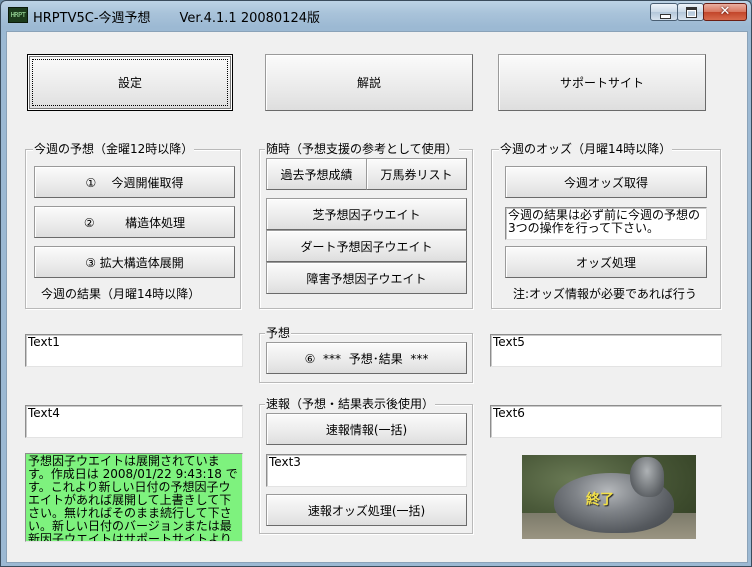  I want to click on close-button: ✕, so click(725, 12).